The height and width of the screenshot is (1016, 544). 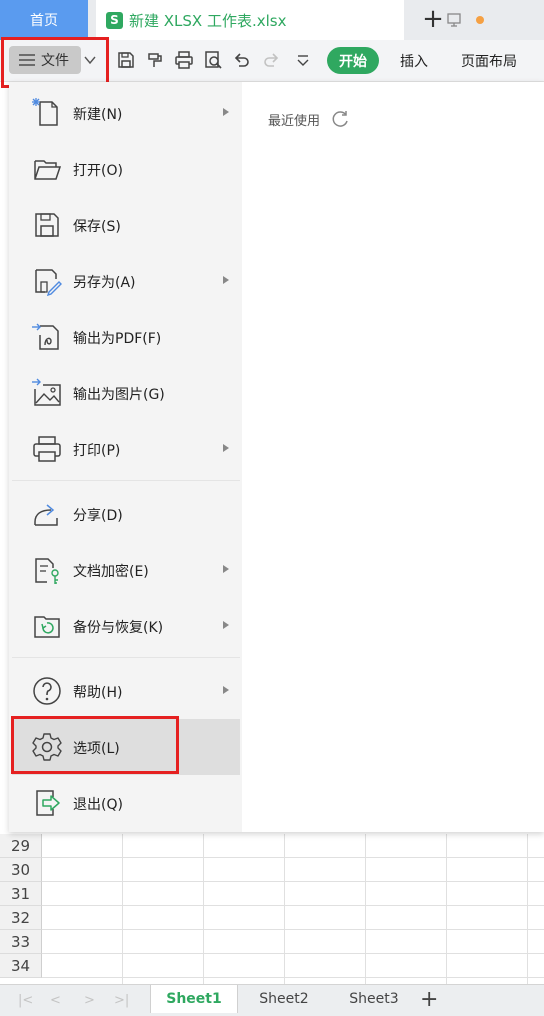 I want to click on menu-item-label: 打印(P), so click(x=97, y=451).